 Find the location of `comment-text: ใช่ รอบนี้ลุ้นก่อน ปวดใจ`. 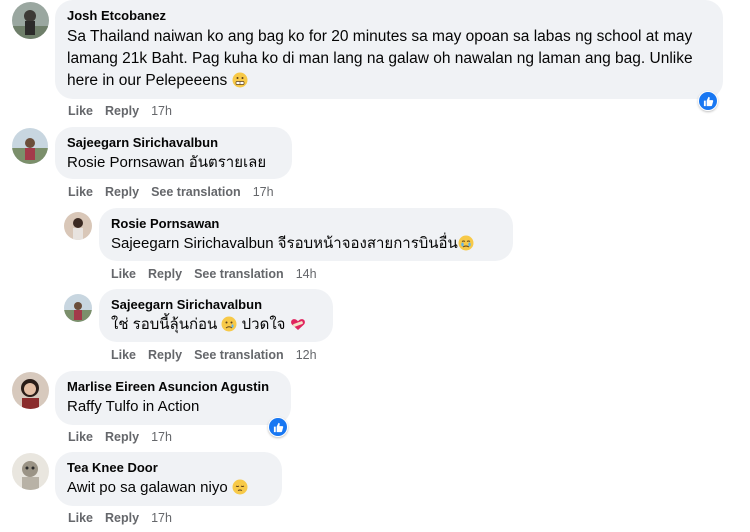

comment-text: ใช่ รอบนี้ลุ้นก่อน ปวดใจ is located at coordinates (216, 326).